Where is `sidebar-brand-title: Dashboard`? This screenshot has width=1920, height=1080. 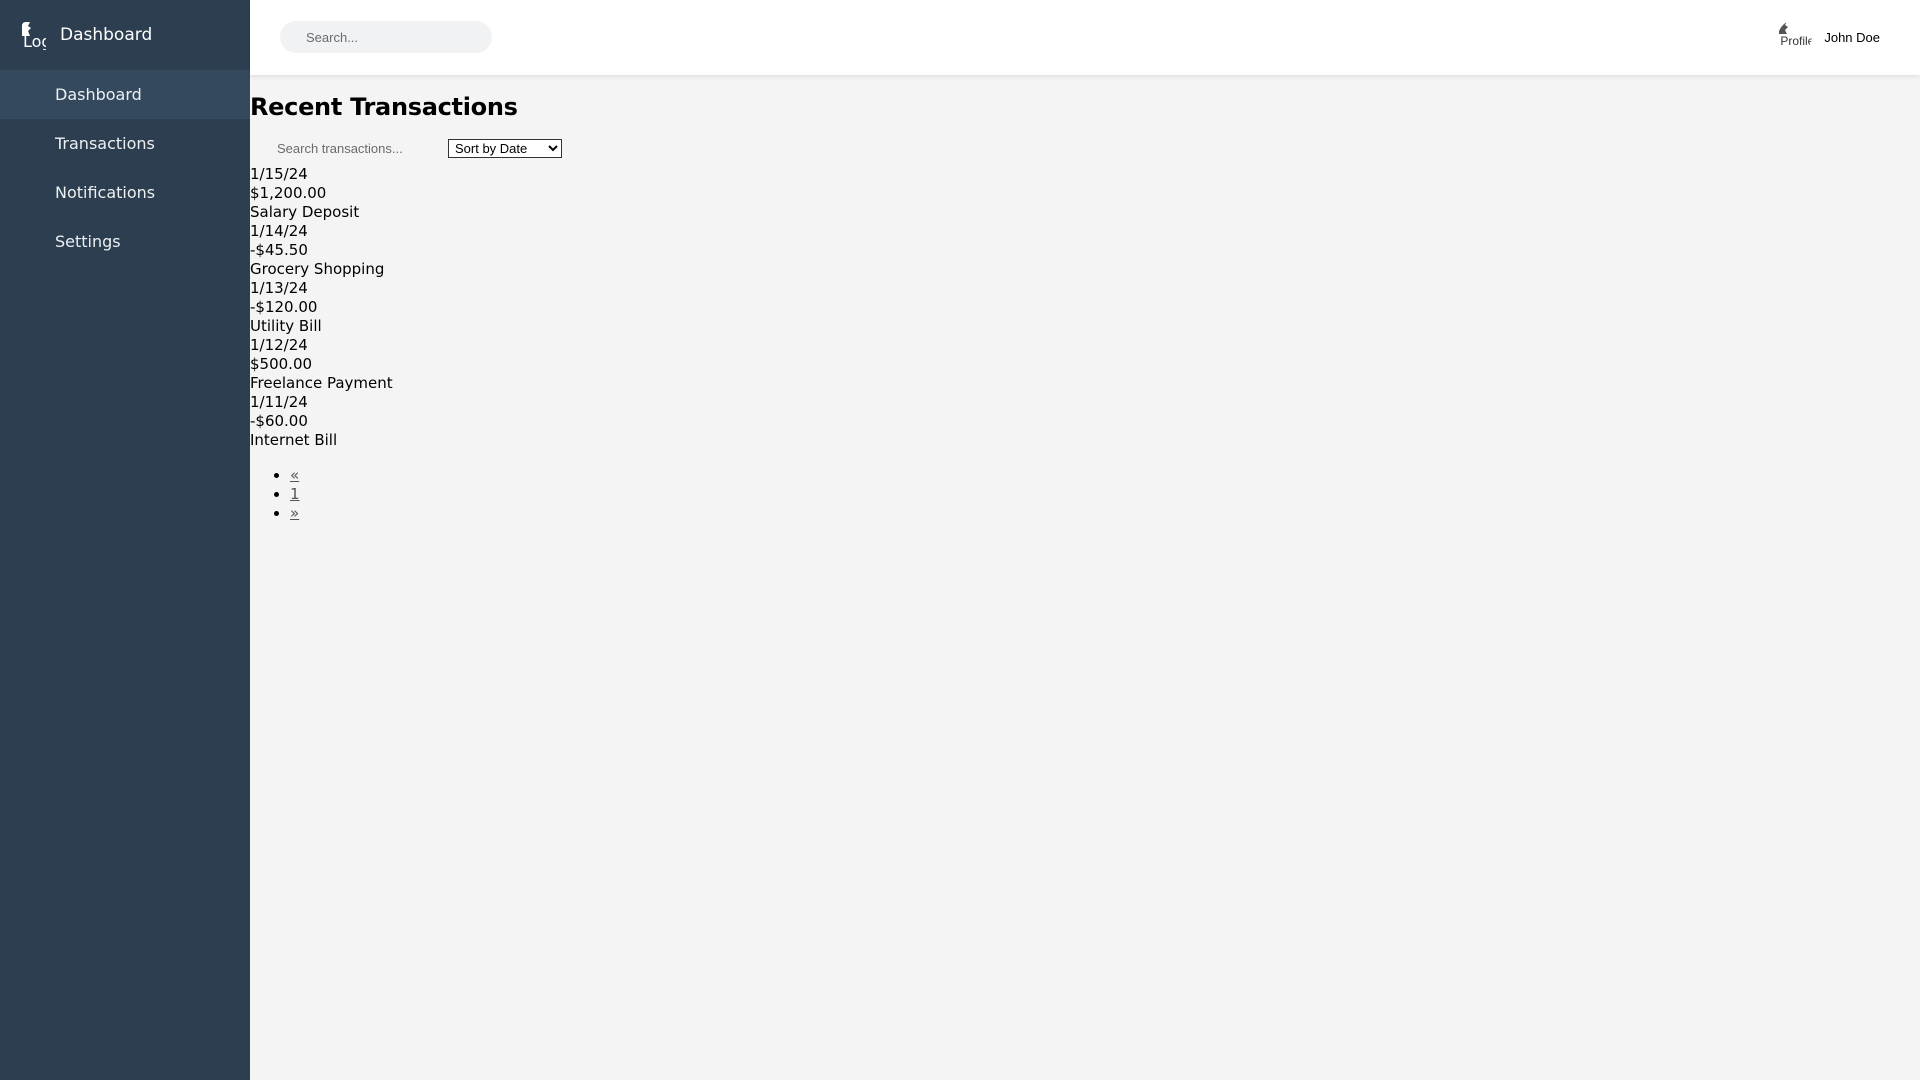 sidebar-brand-title: Dashboard is located at coordinates (106, 35).